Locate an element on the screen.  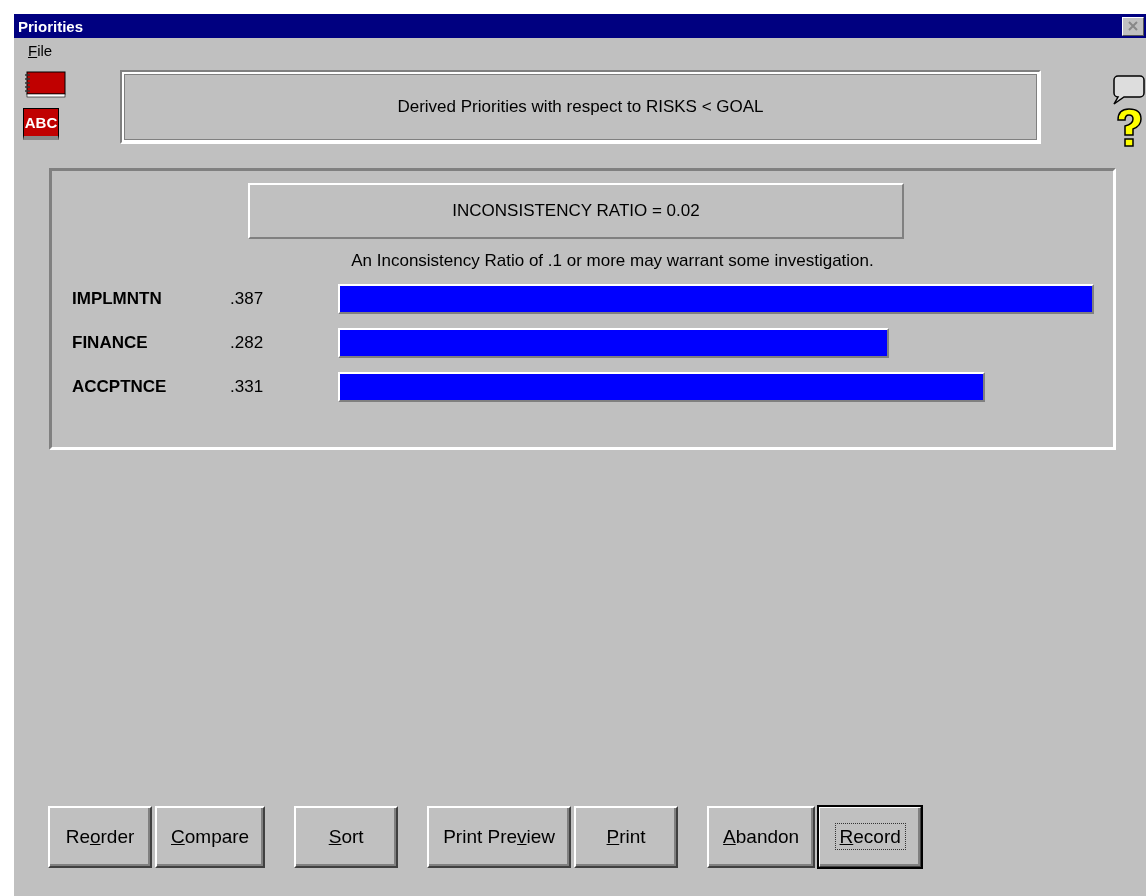
close-button is located at coordinates (1133, 26).